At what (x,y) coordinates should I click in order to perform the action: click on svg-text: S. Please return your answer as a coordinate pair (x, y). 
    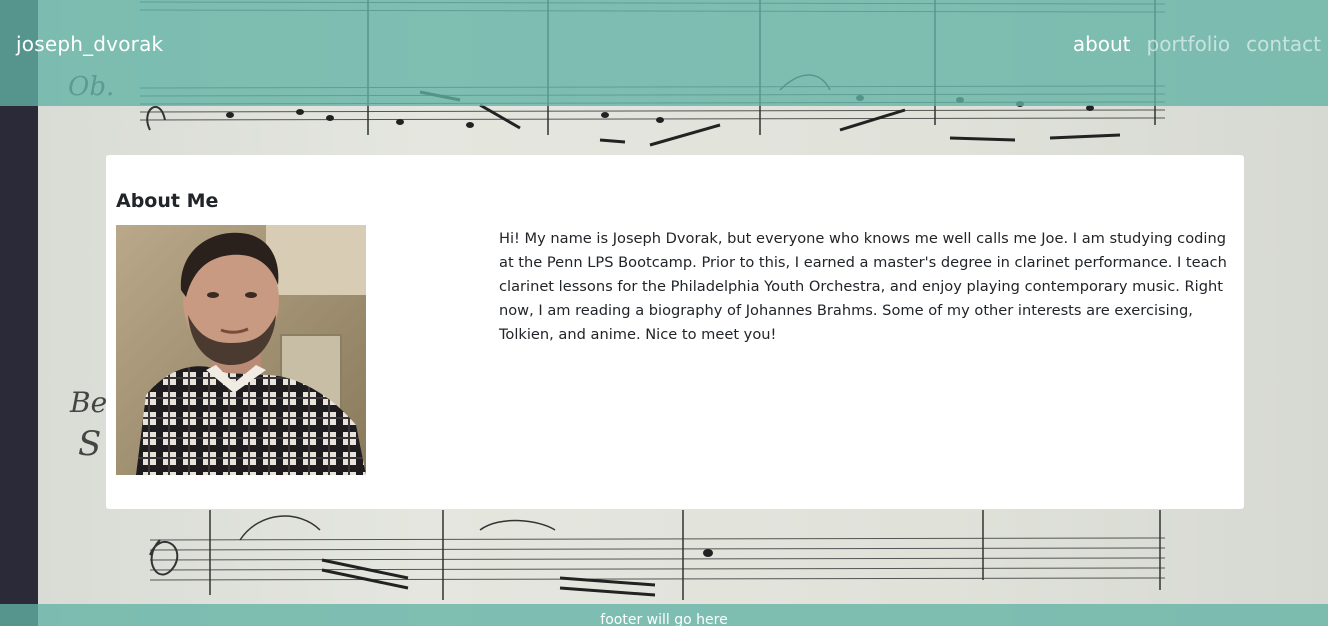
    Looking at the image, I should click on (89, 444).